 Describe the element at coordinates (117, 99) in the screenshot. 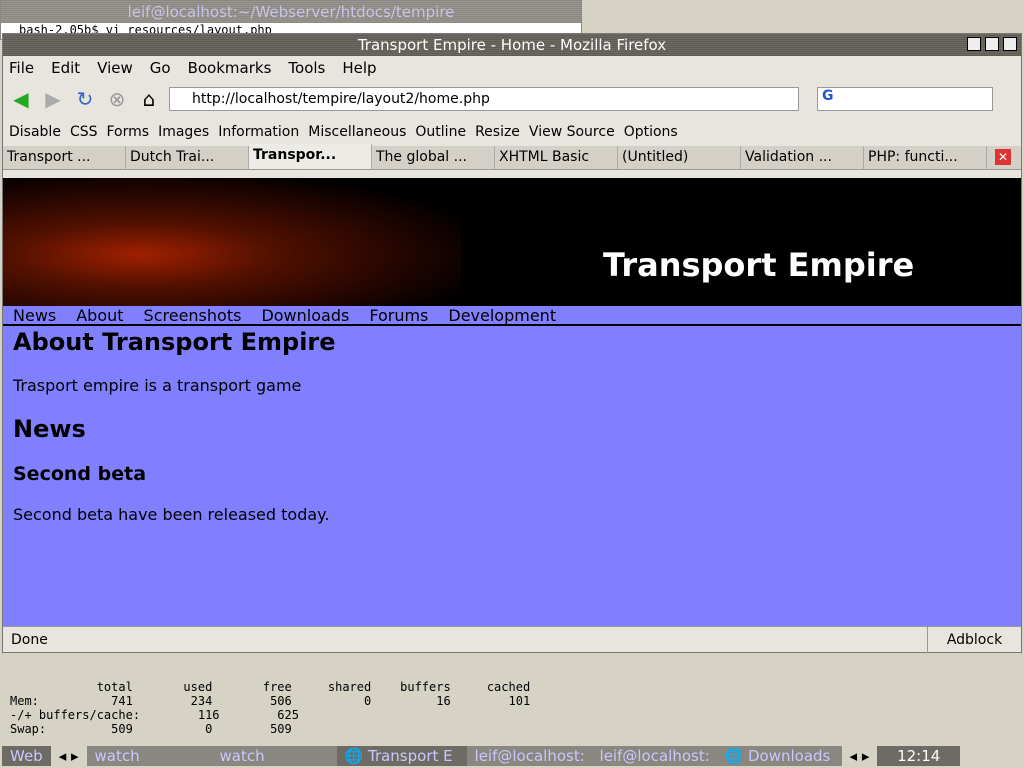

I see `stop-icon: ⊗` at that location.